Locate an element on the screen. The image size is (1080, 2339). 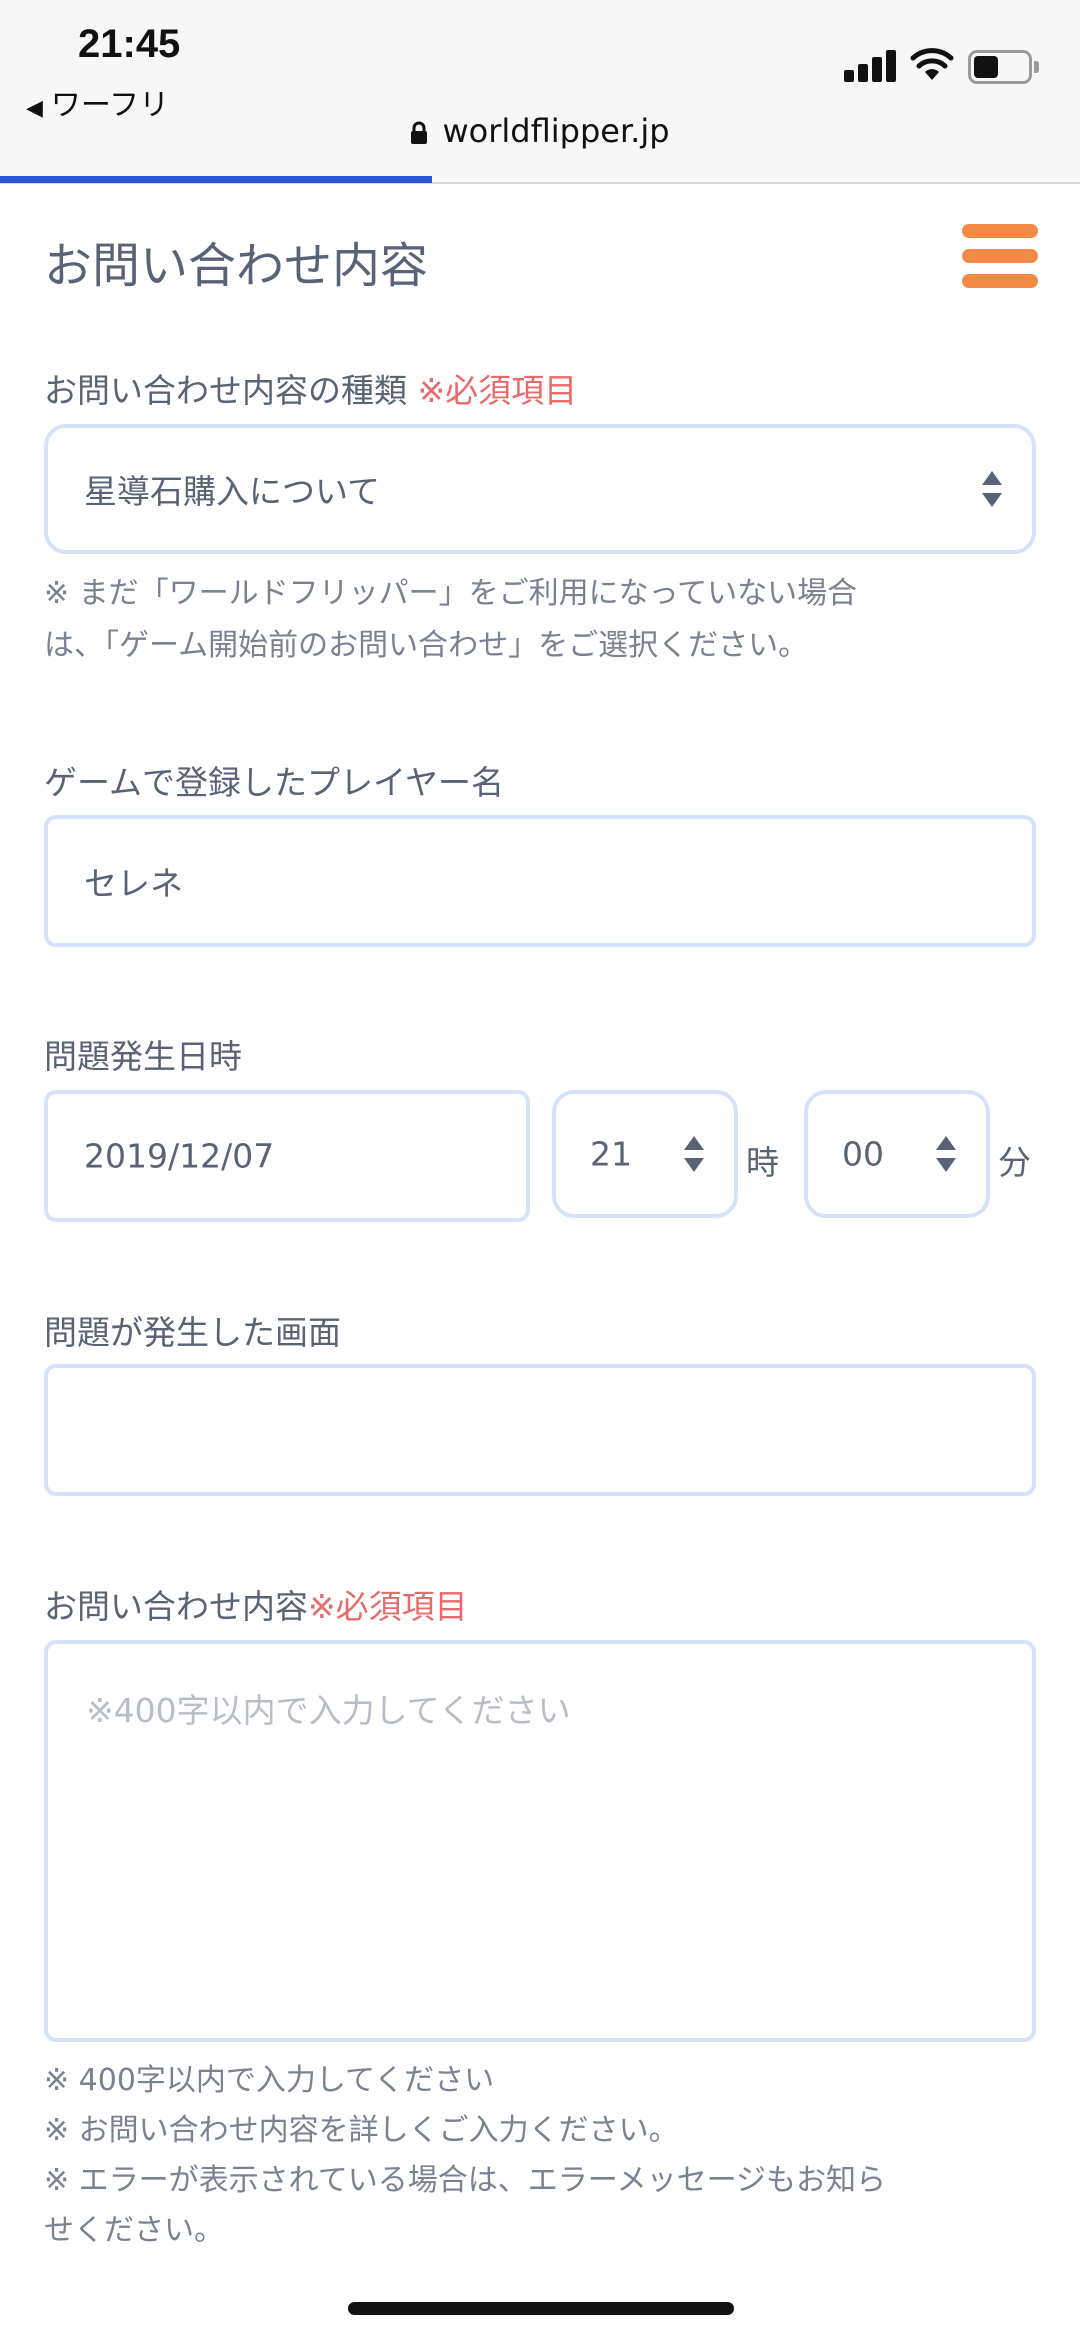
address-bar: worldflipper.jp is located at coordinates (540, 131).